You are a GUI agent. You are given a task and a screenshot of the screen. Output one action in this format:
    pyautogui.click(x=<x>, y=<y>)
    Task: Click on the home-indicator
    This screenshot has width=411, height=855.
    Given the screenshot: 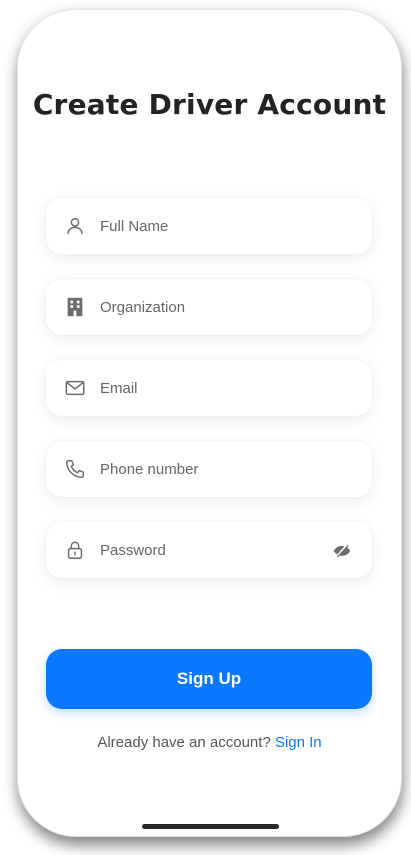 What is the action you would take?
    pyautogui.click(x=210, y=826)
    